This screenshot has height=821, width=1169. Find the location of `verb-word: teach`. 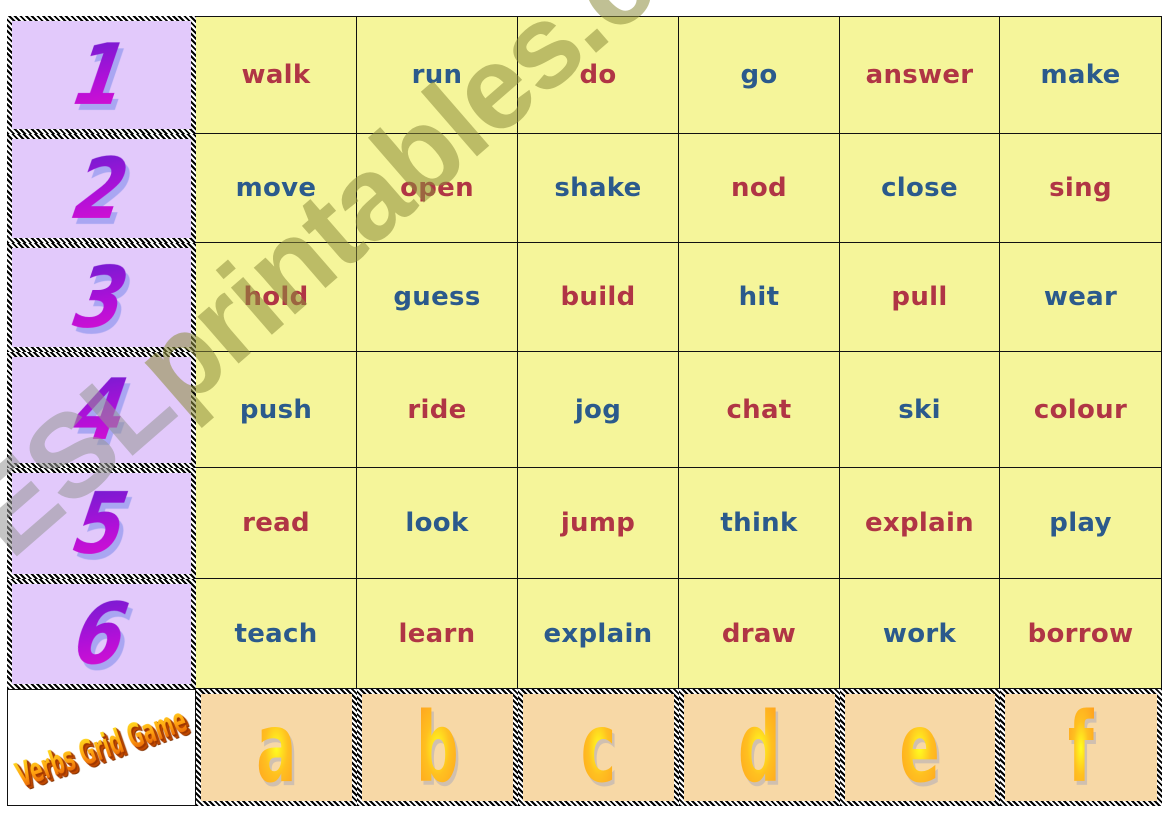

verb-word: teach is located at coordinates (276, 633).